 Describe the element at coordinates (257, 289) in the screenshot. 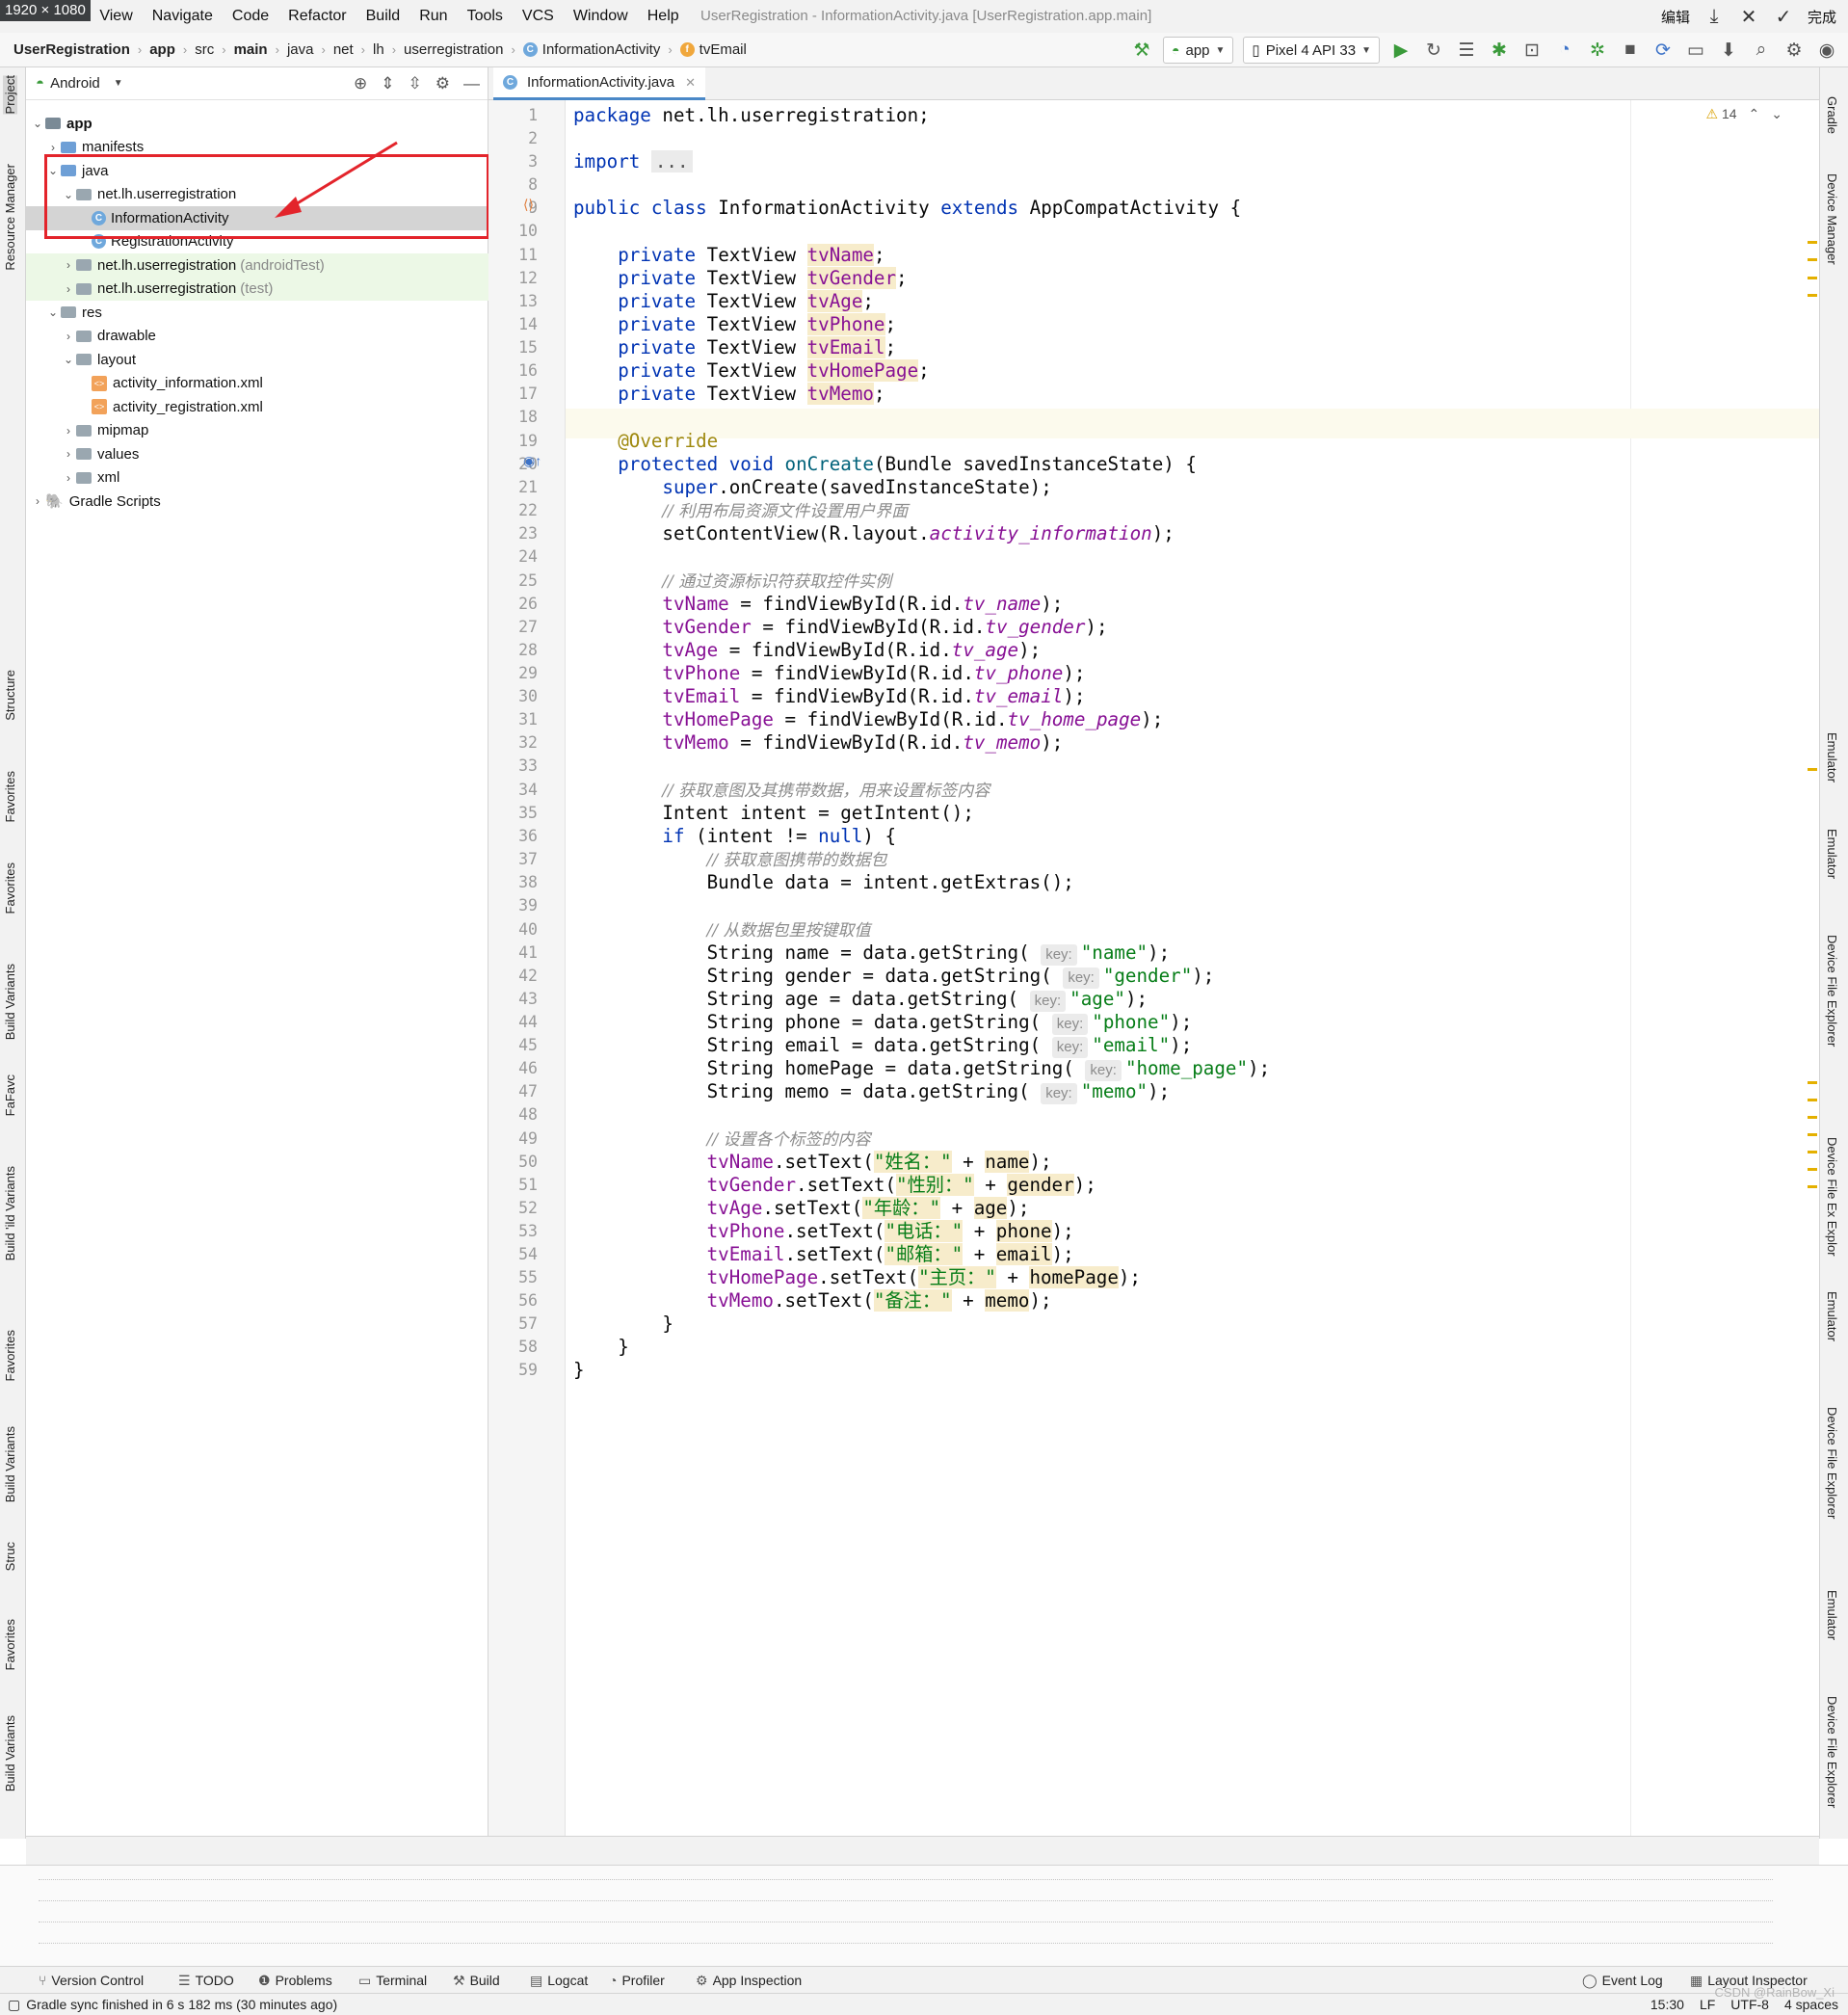

I see `tree-item-package-test: › net.lh.userregistration (test)` at that location.